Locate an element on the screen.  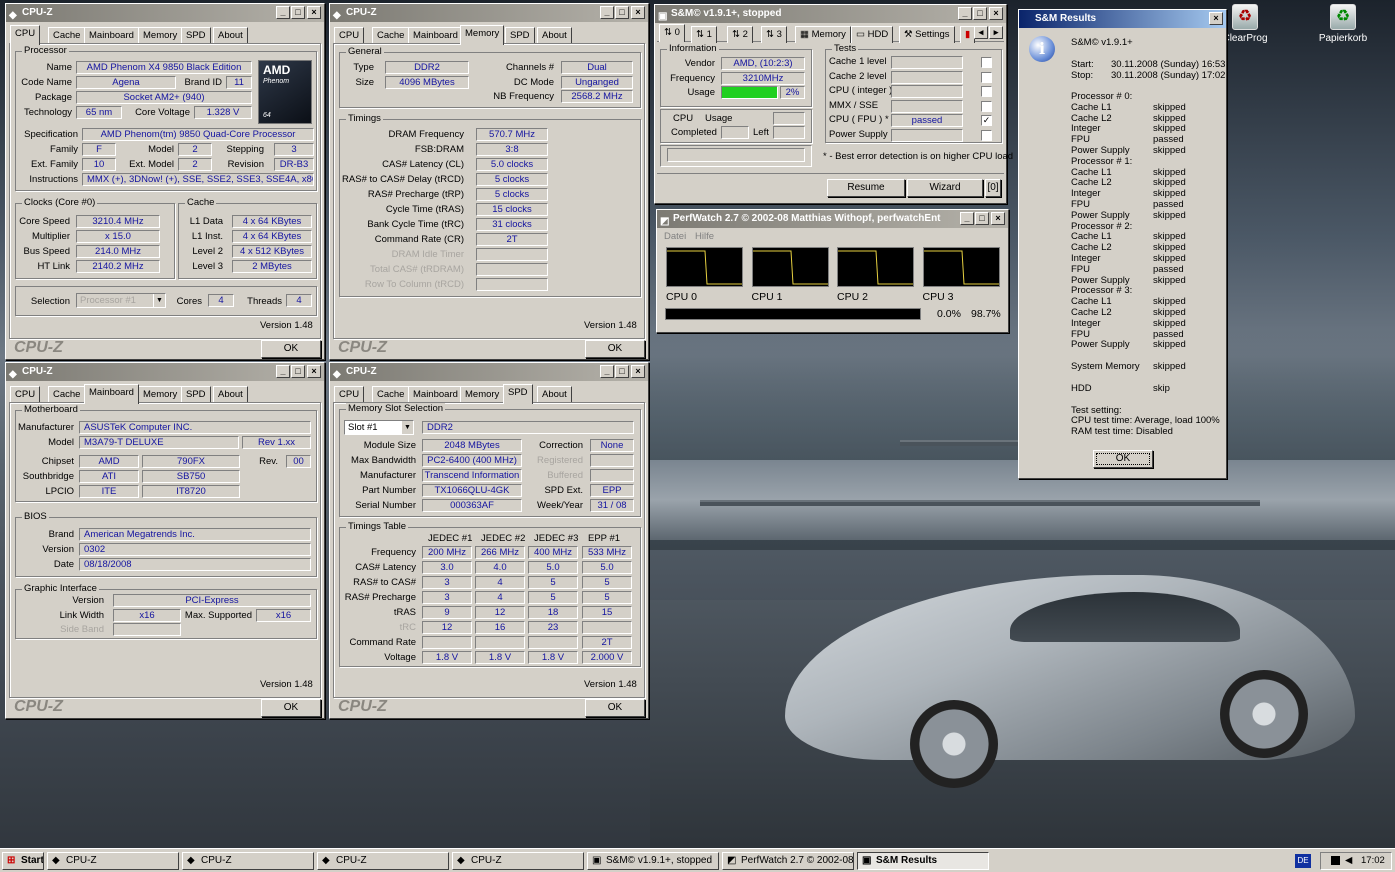
taskbar-button: ▣ S&M Results is located at coordinates (923, 861).